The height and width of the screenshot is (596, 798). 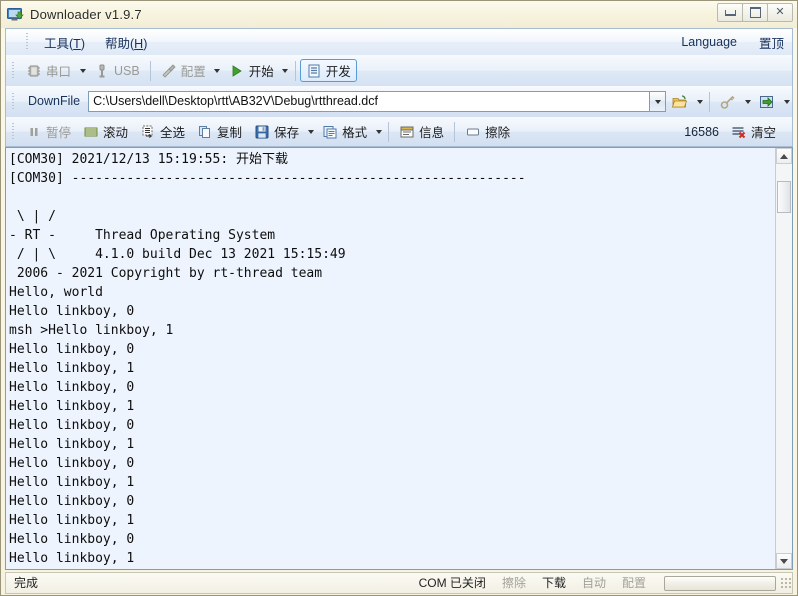 I want to click on copy-label: 复制, so click(x=230, y=133).